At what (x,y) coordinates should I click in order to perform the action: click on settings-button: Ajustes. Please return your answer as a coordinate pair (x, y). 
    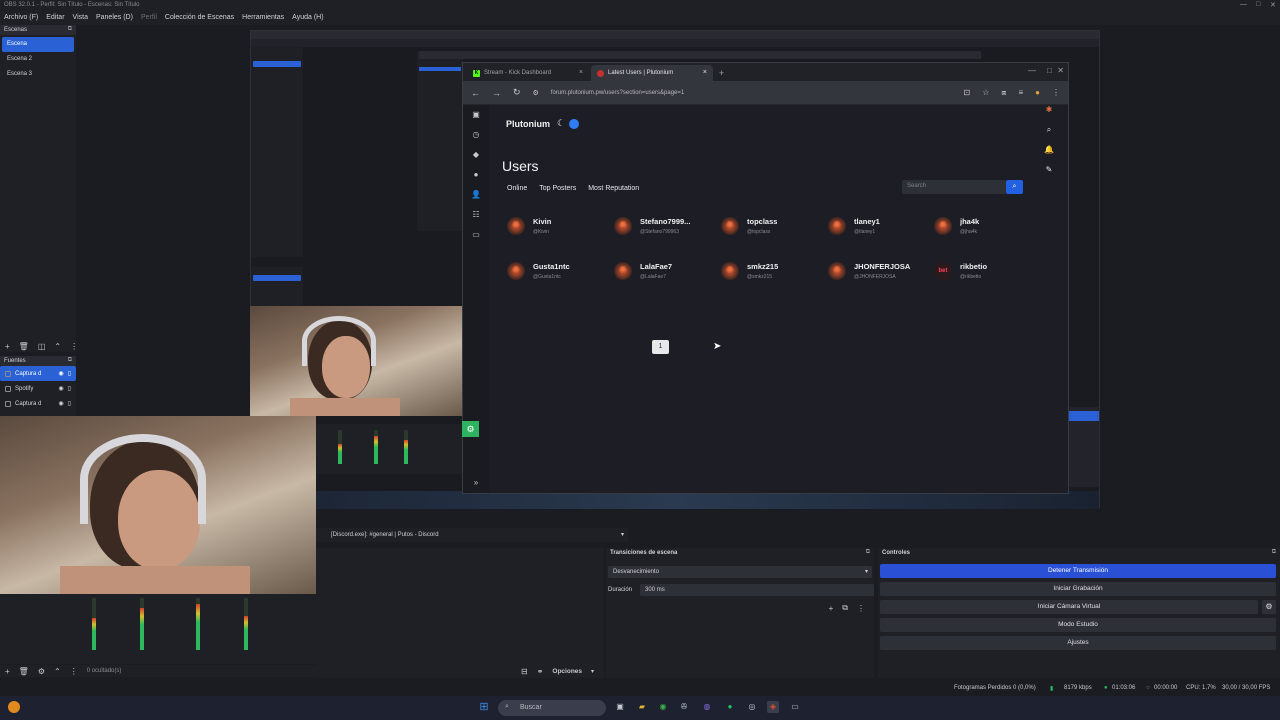
    Looking at the image, I should click on (1078, 643).